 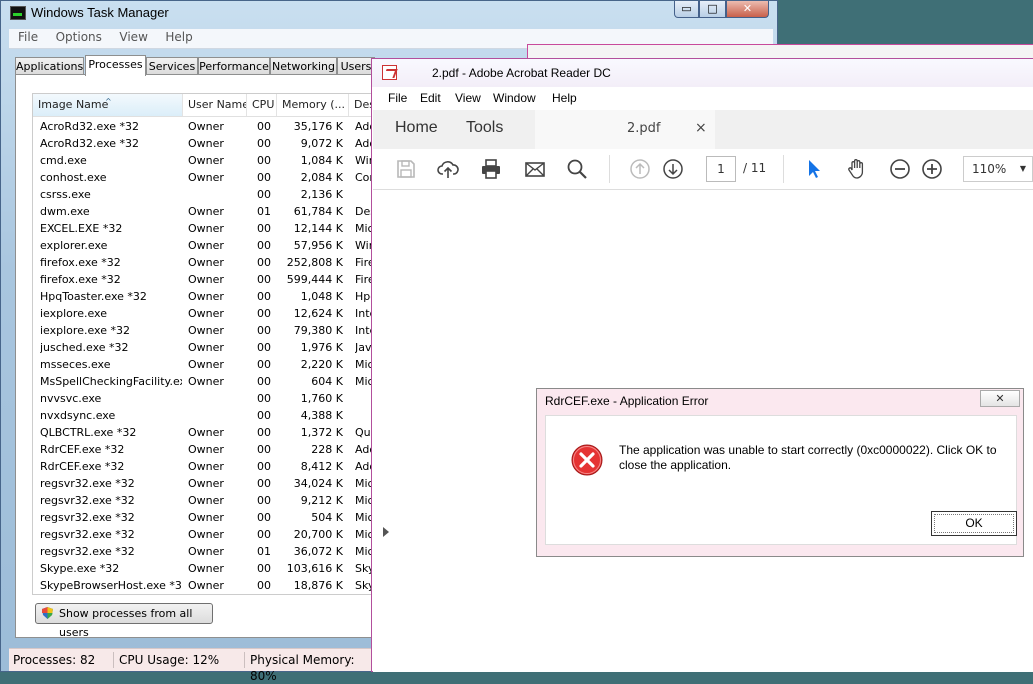 I want to click on process-row: regsvr32.exe *32Owner0034,024 KMicr, so click(x=203, y=483).